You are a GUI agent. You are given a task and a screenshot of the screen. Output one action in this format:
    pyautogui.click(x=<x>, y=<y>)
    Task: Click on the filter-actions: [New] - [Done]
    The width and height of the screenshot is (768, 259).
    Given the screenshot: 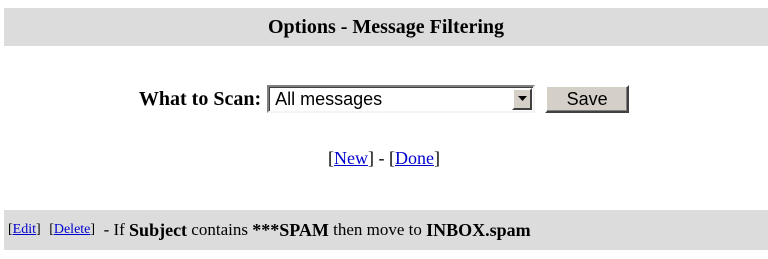 What is the action you would take?
    pyautogui.click(x=384, y=160)
    